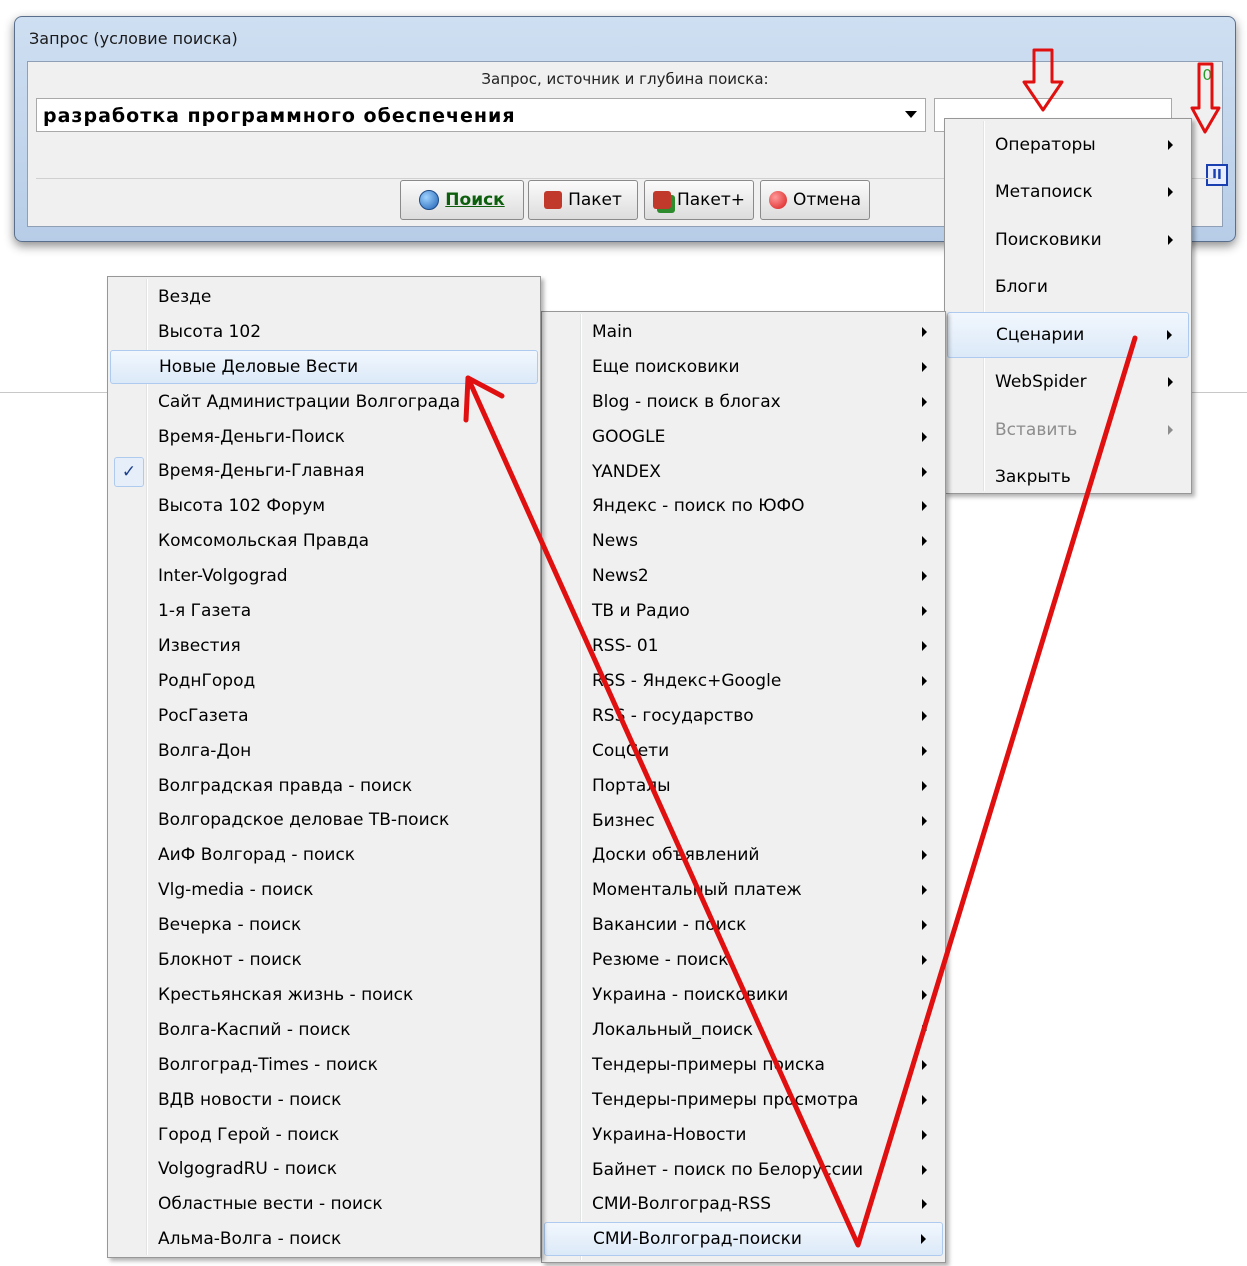 This screenshot has height=1266, width=1247. What do you see at coordinates (324, 1204) in the screenshot?
I see `media-menu-item: Областные вести - поиск` at bounding box center [324, 1204].